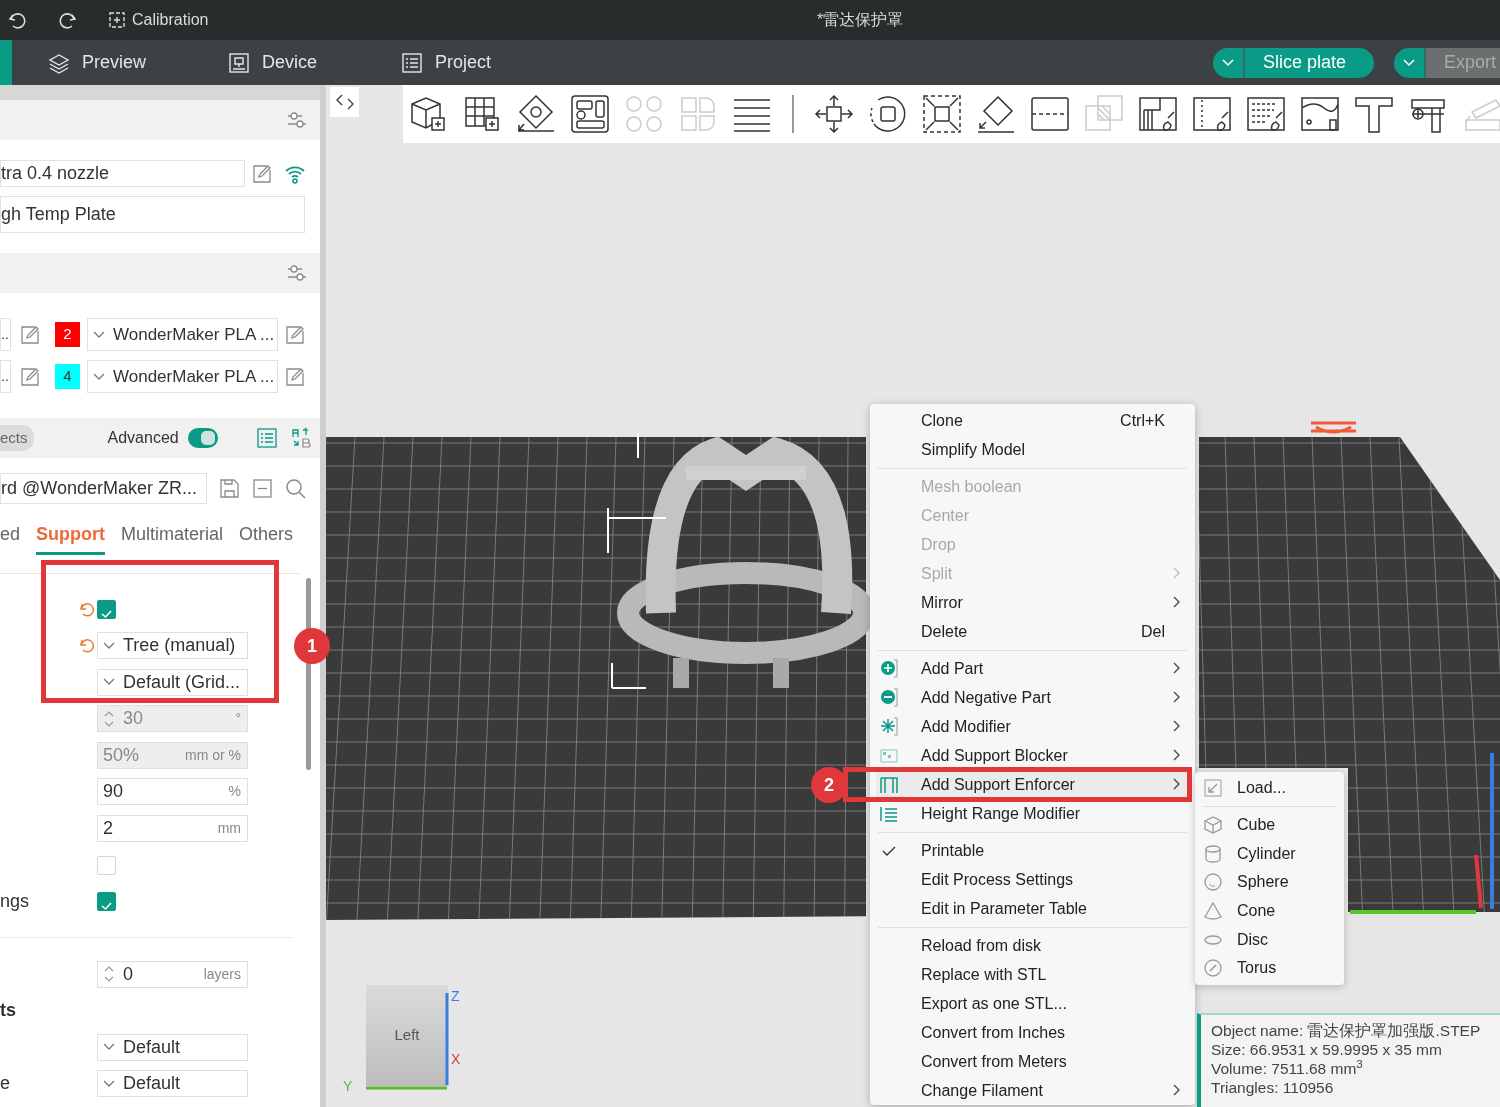  What do you see at coordinates (1213, 788) in the screenshot?
I see `load-icon` at bounding box center [1213, 788].